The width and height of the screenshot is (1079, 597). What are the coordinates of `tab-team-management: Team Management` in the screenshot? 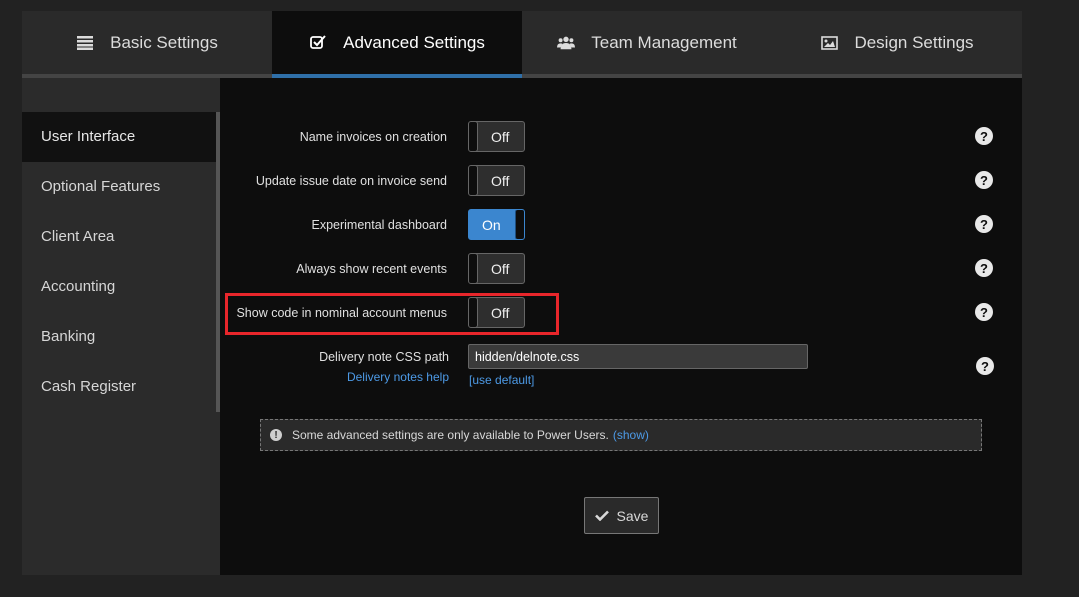 It's located at (647, 42).